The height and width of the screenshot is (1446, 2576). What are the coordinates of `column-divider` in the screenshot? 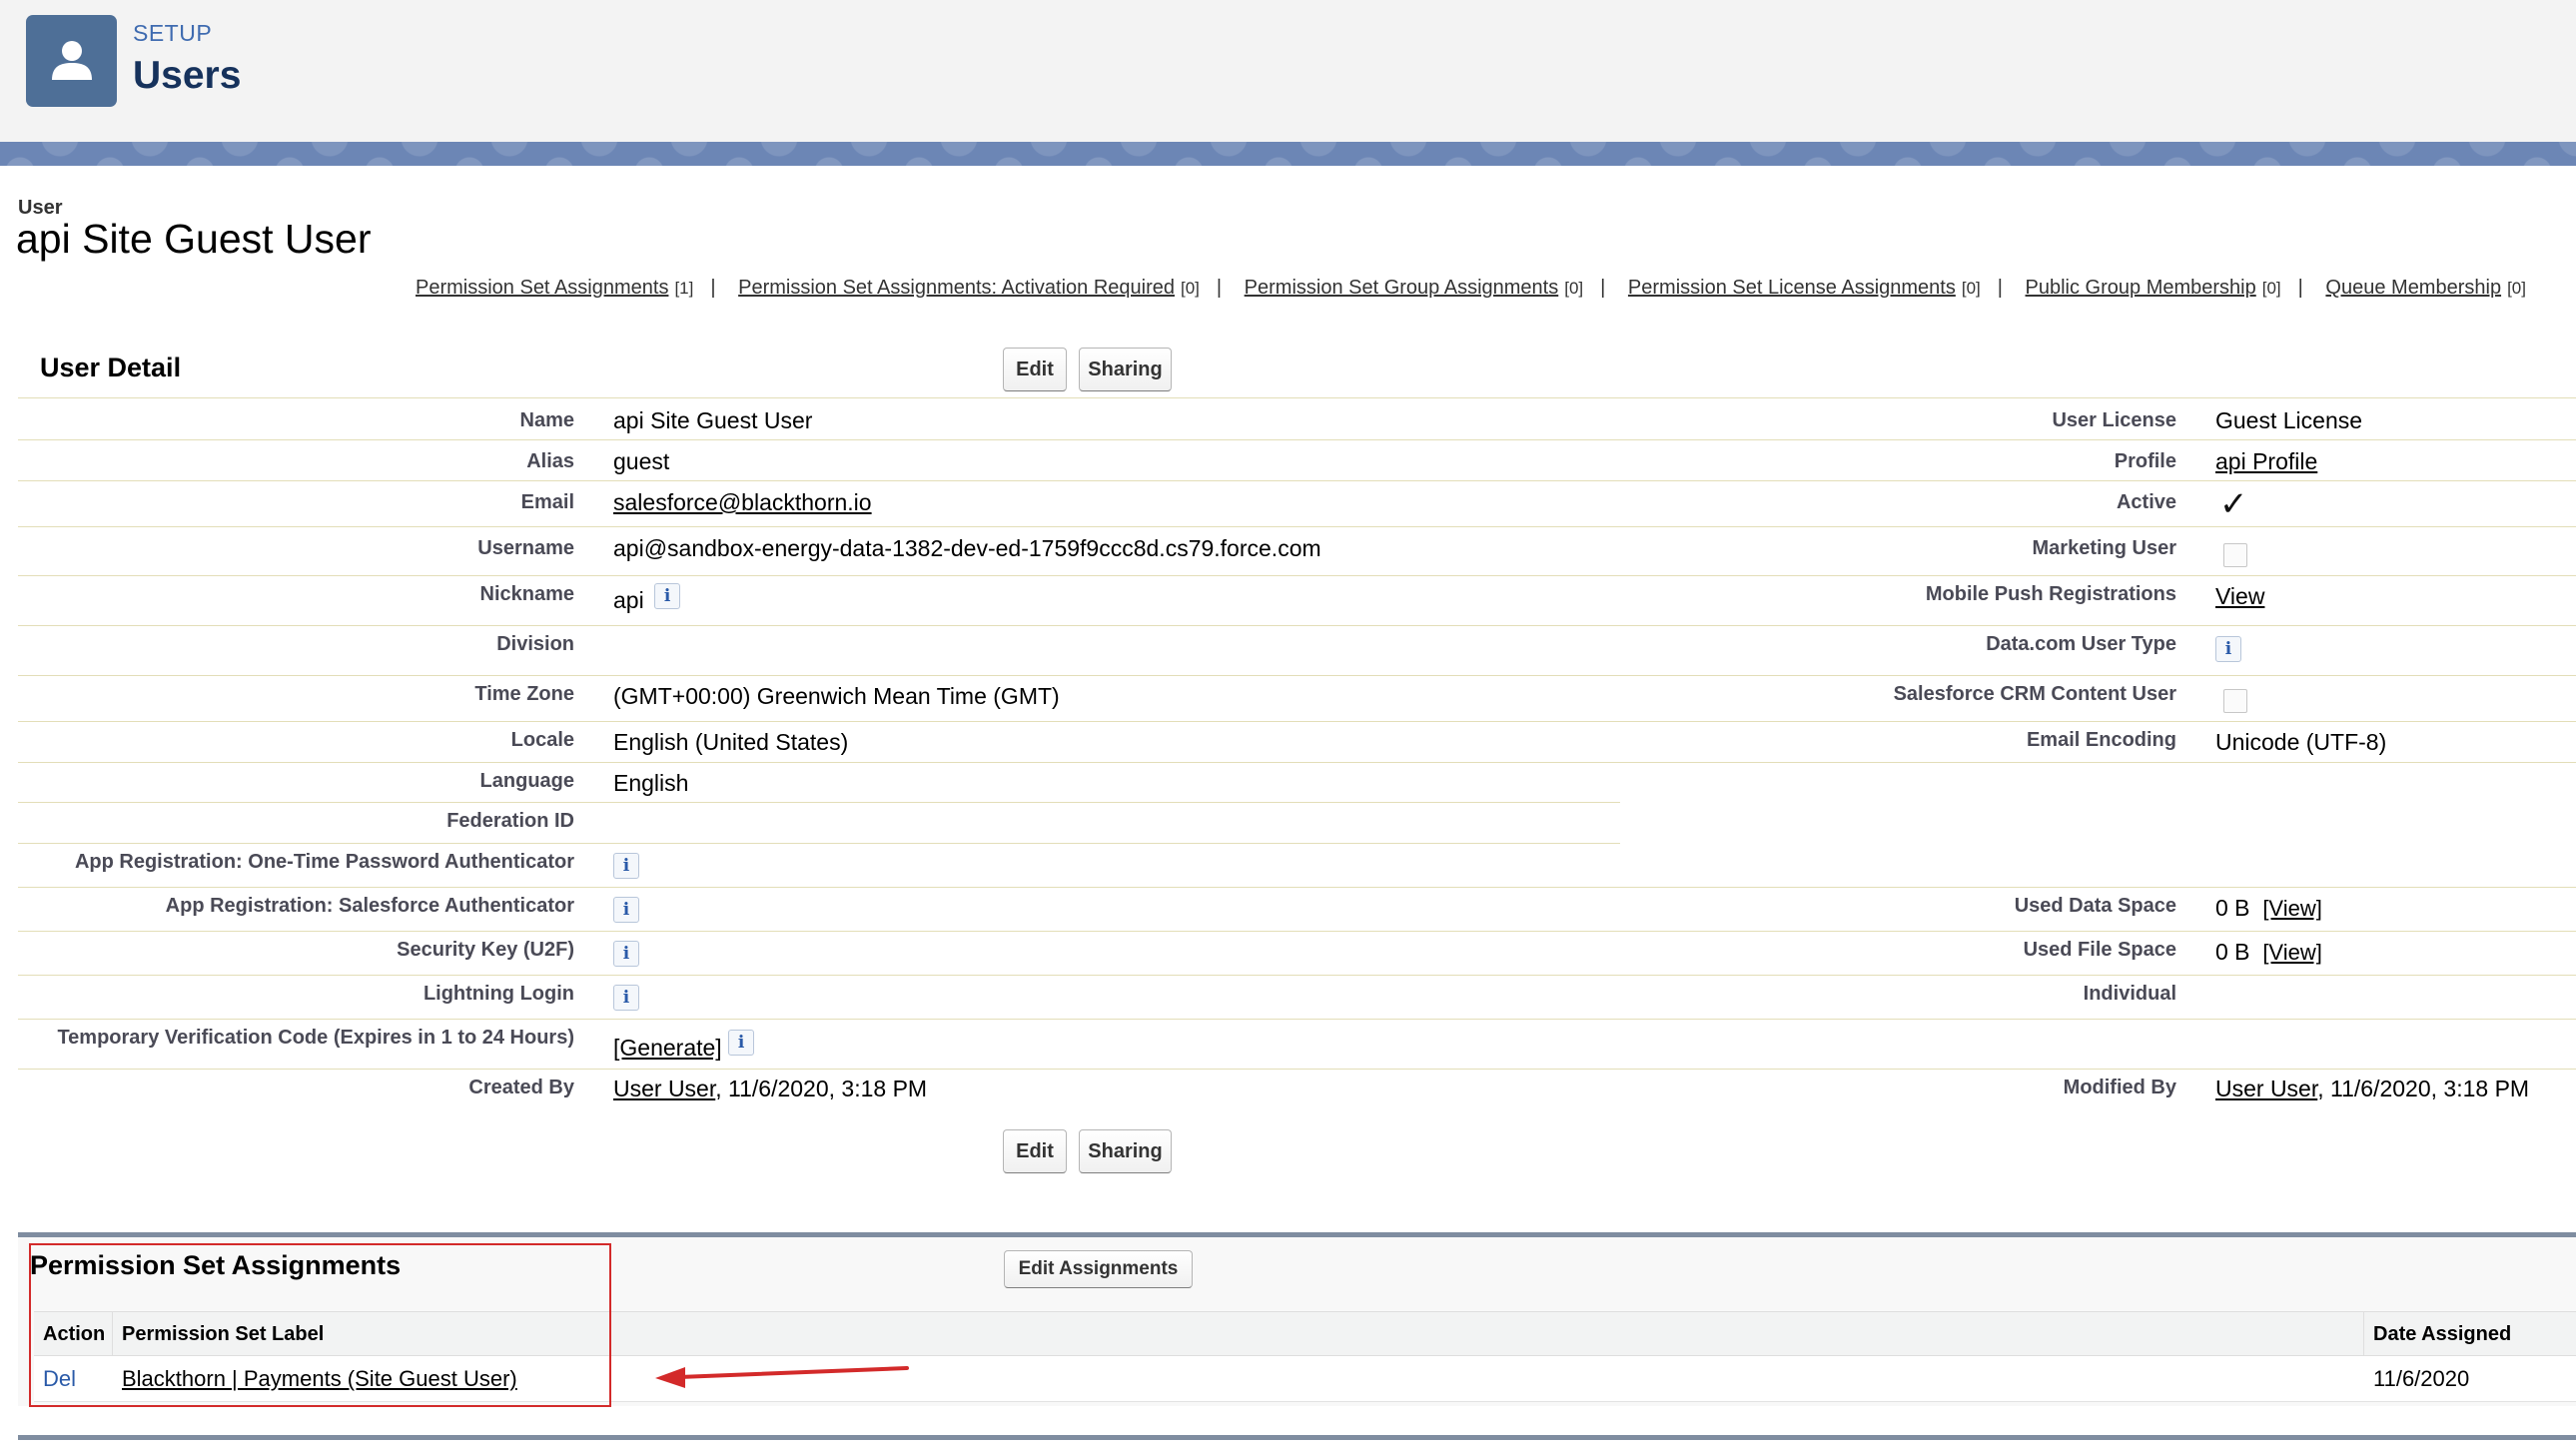 It's located at (2364, 1333).